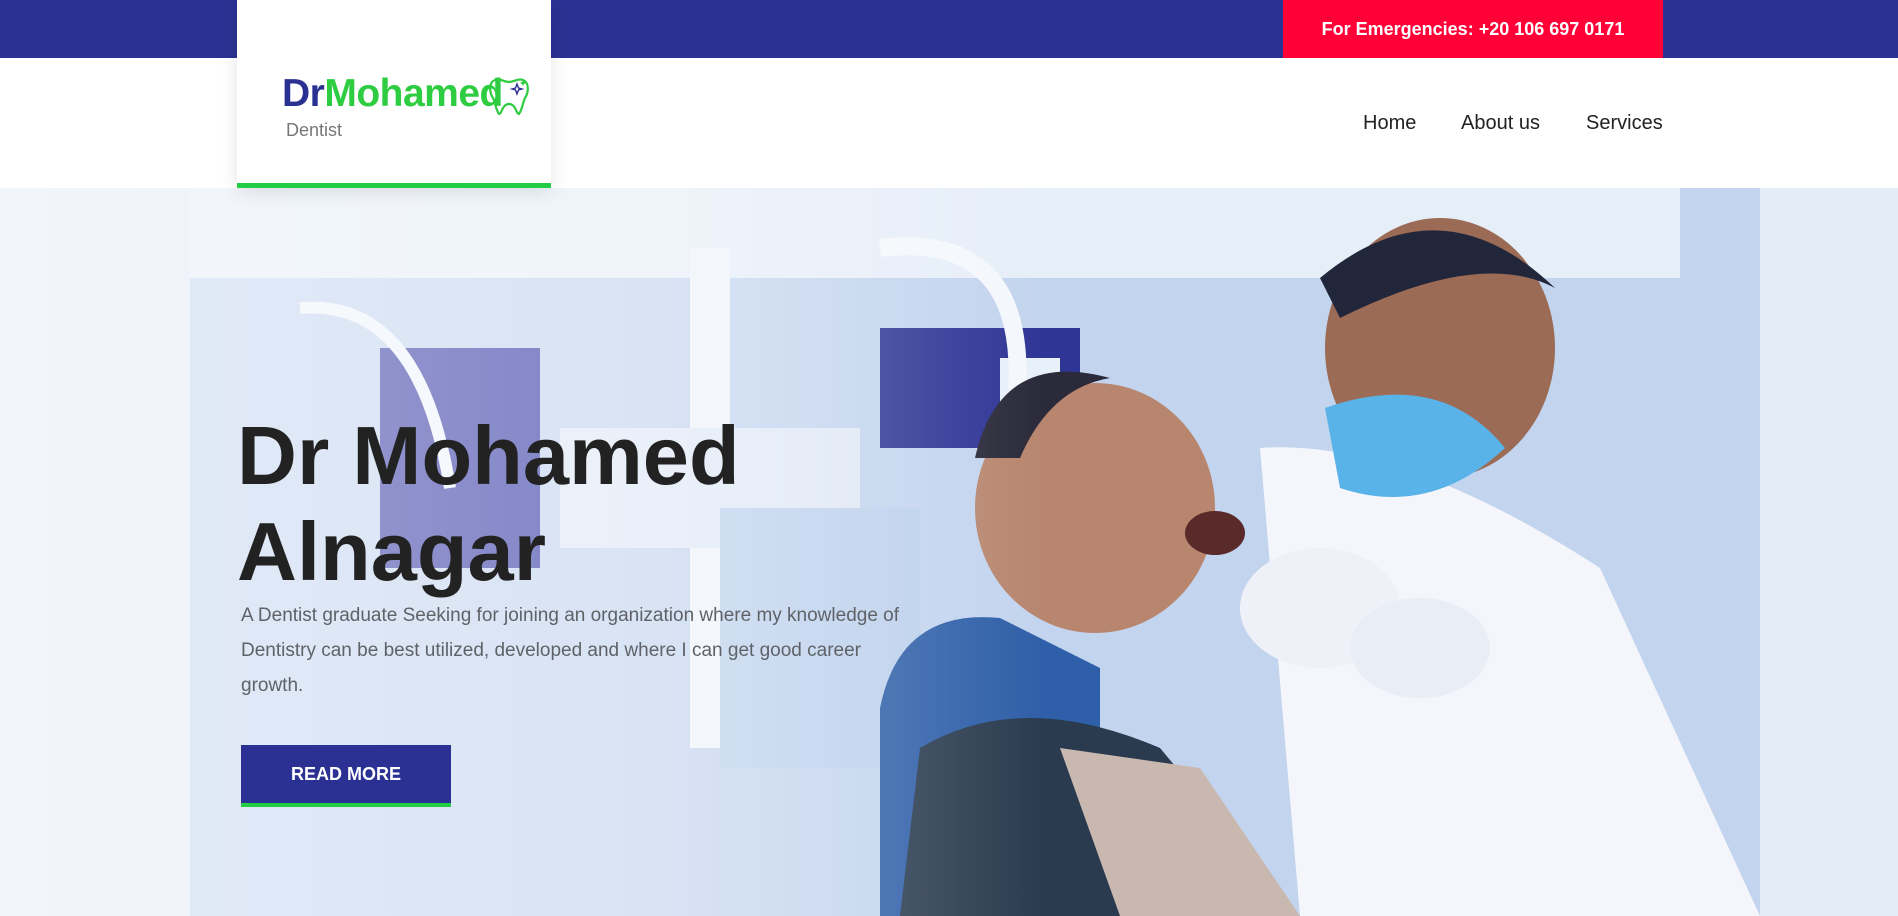 The width and height of the screenshot is (1898, 916). I want to click on logo-dr: Dr, so click(303, 93).